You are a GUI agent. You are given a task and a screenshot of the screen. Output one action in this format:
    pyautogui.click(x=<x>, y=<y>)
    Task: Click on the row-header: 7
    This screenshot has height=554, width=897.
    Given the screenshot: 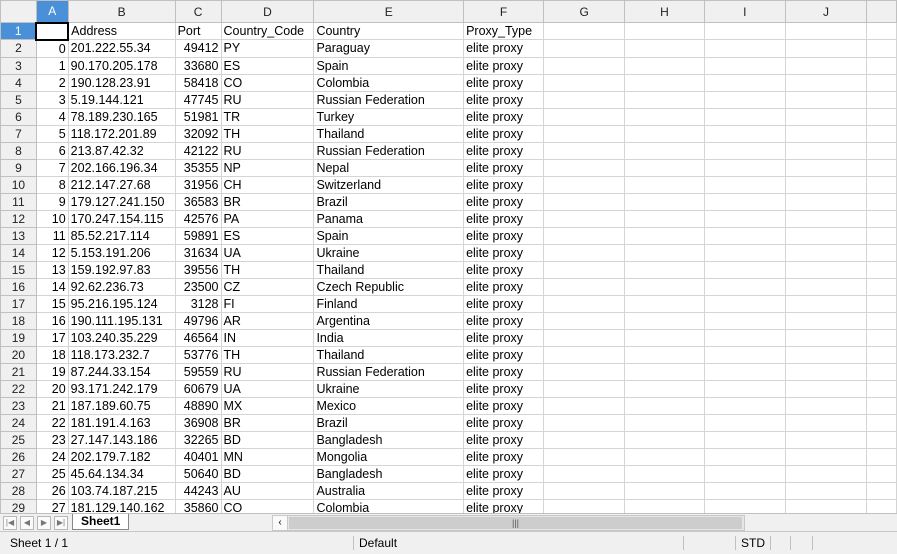 What is the action you would take?
    pyautogui.click(x=18, y=133)
    